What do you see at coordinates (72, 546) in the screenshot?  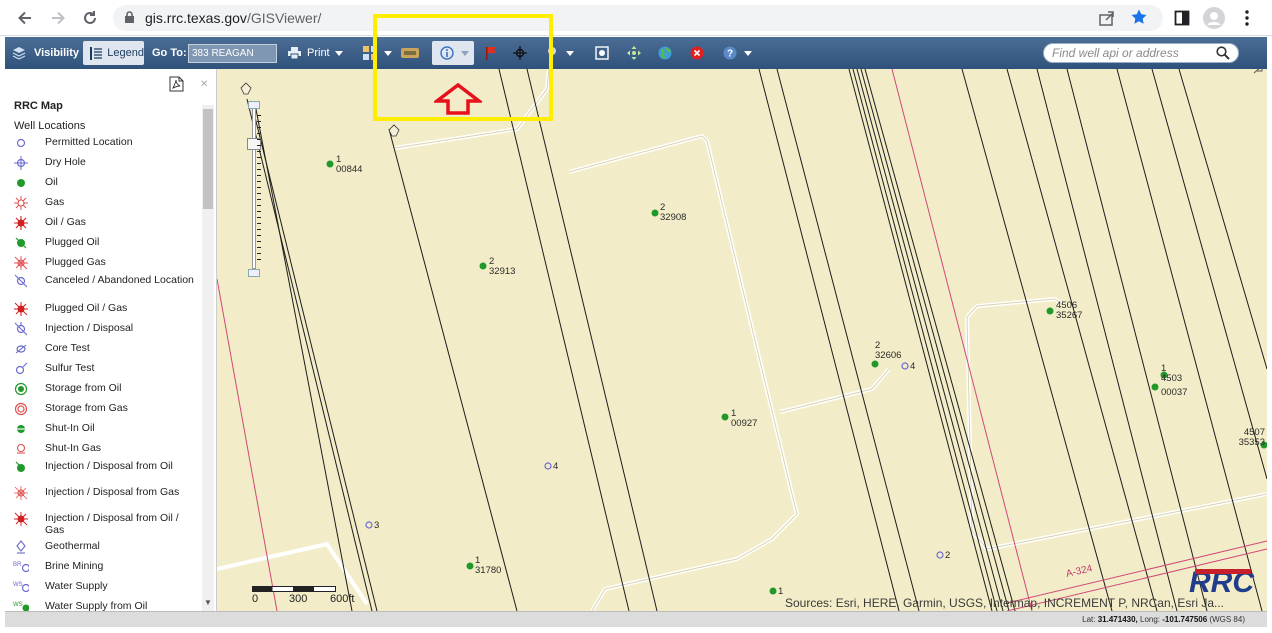 I see `legend-item-label: Geothermal` at bounding box center [72, 546].